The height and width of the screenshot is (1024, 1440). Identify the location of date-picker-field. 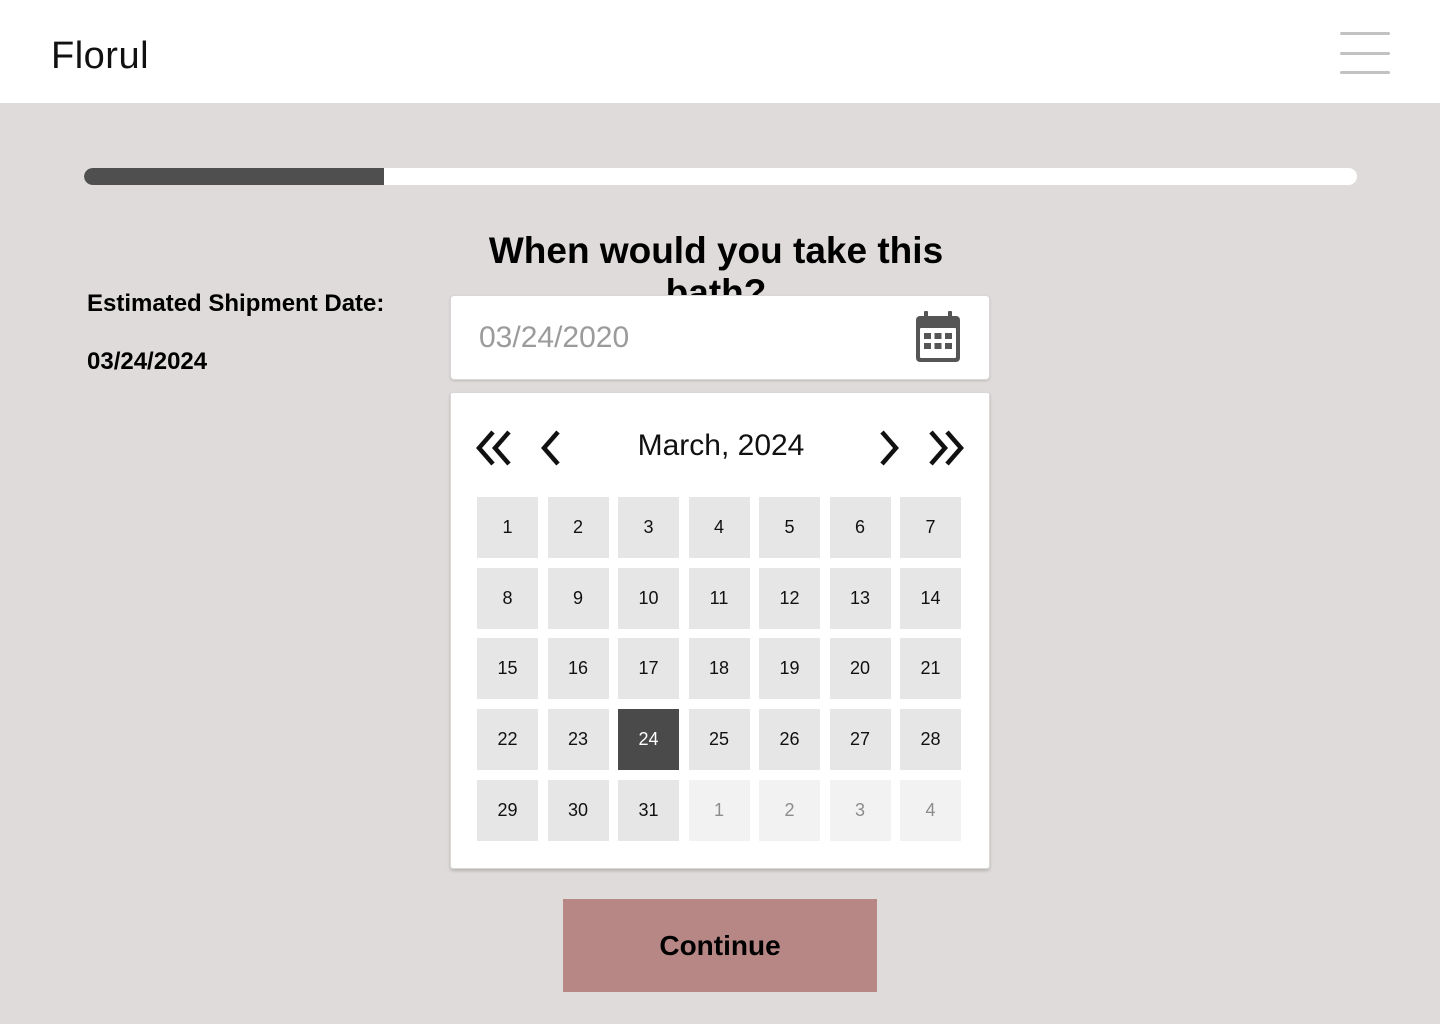
(720, 337).